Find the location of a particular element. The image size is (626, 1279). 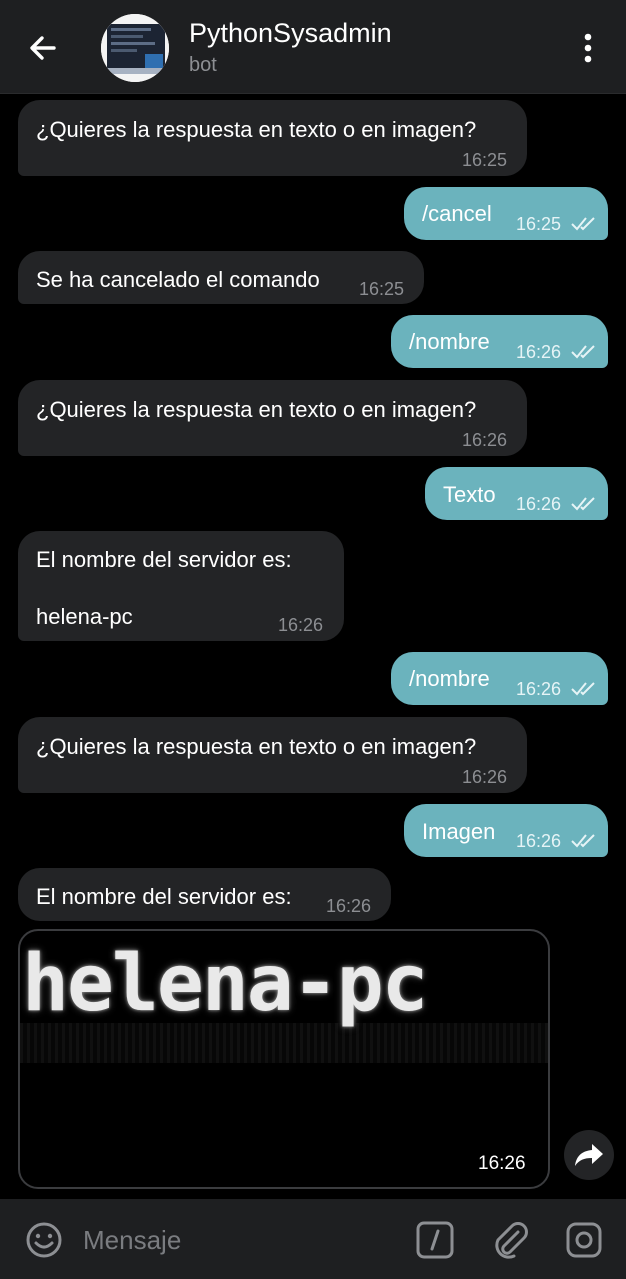

chat-title: PythonSysadmin is located at coordinates (290, 33).